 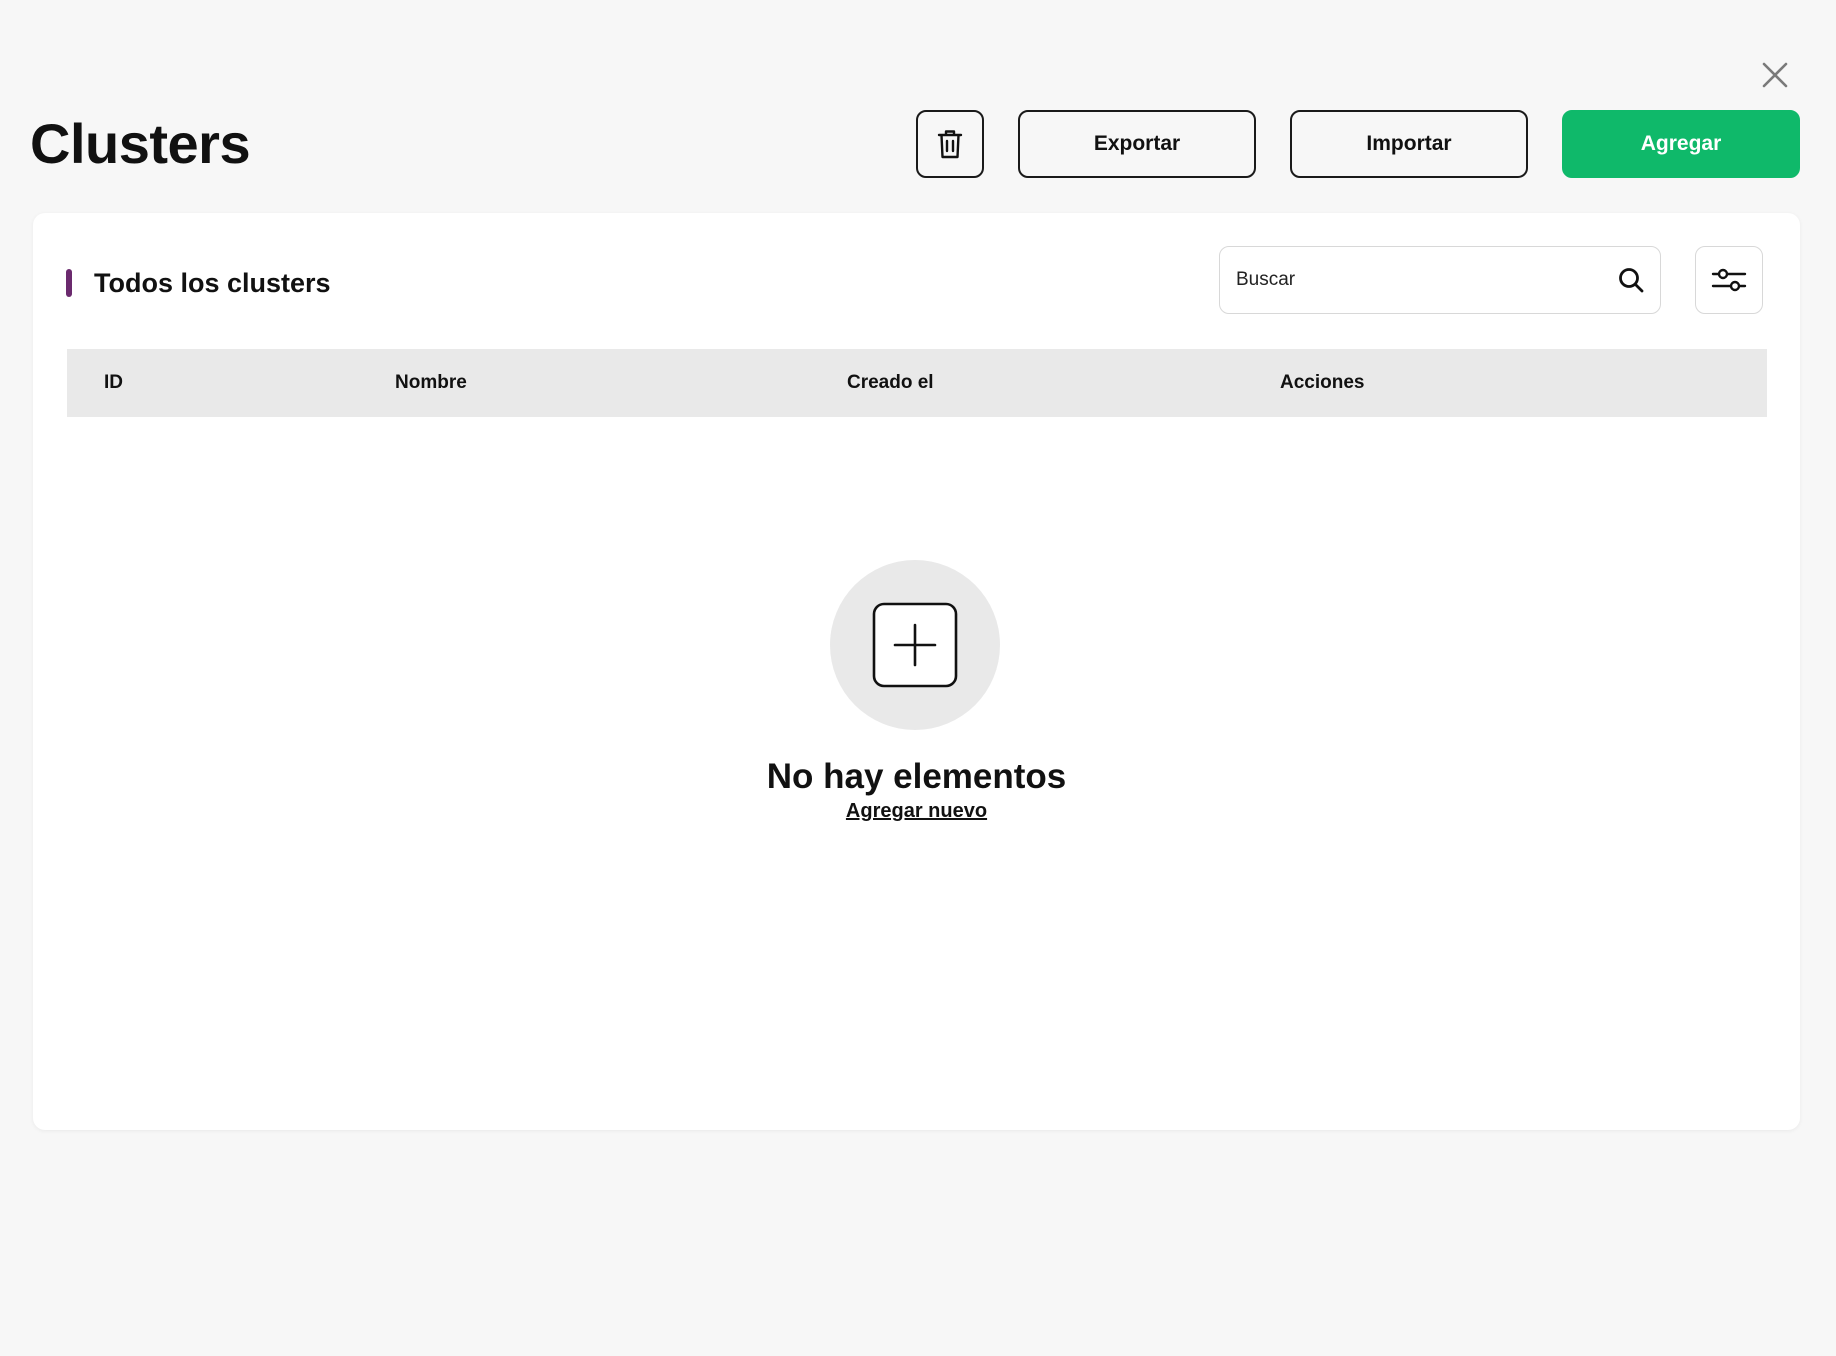 What do you see at coordinates (1681, 144) in the screenshot?
I see `add-button: Agregar` at bounding box center [1681, 144].